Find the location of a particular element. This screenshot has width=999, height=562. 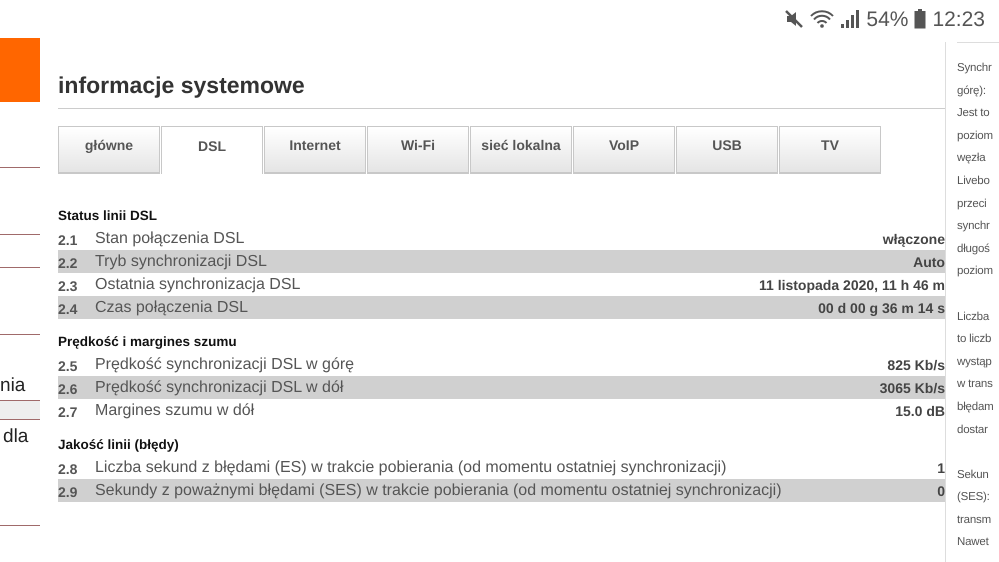

row-number: 2.3 is located at coordinates (68, 285).